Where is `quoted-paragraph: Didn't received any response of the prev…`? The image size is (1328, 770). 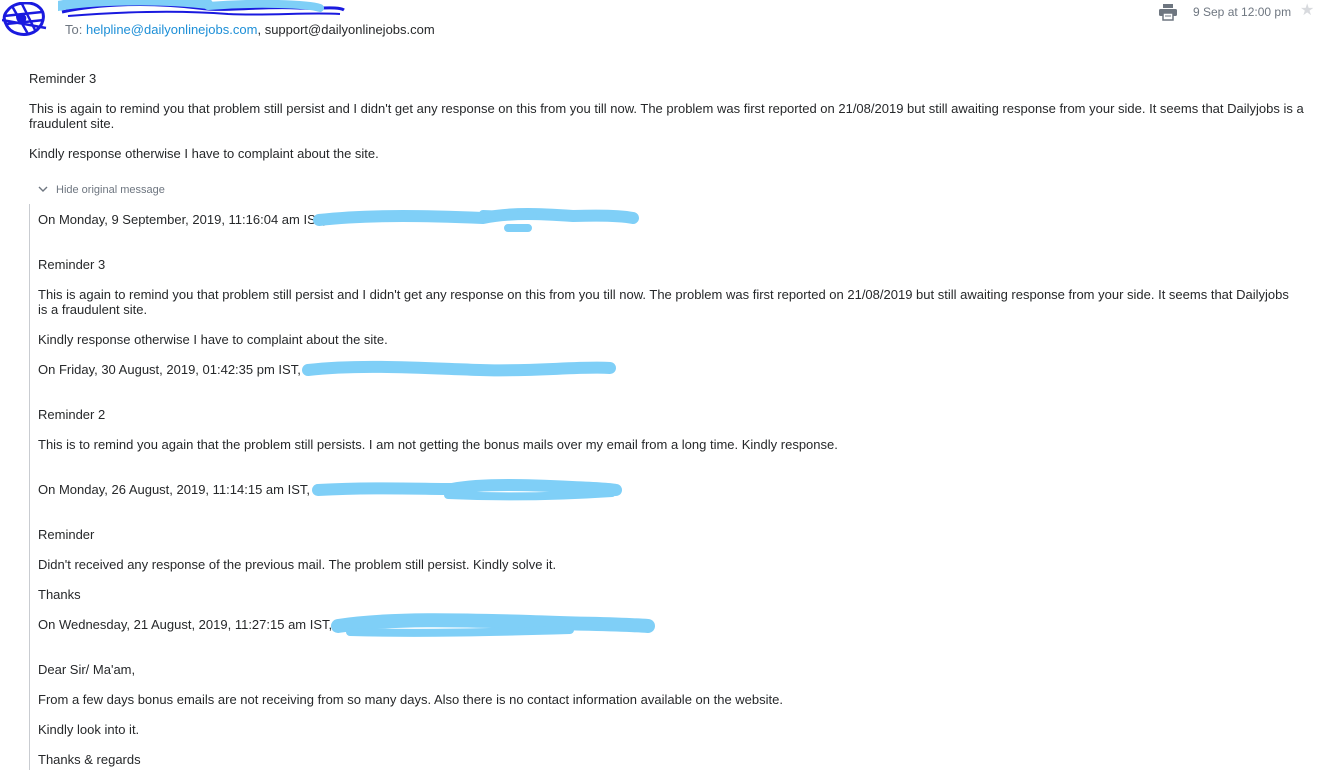
quoted-paragraph: Didn't received any response of the prev… is located at coordinates (297, 564).